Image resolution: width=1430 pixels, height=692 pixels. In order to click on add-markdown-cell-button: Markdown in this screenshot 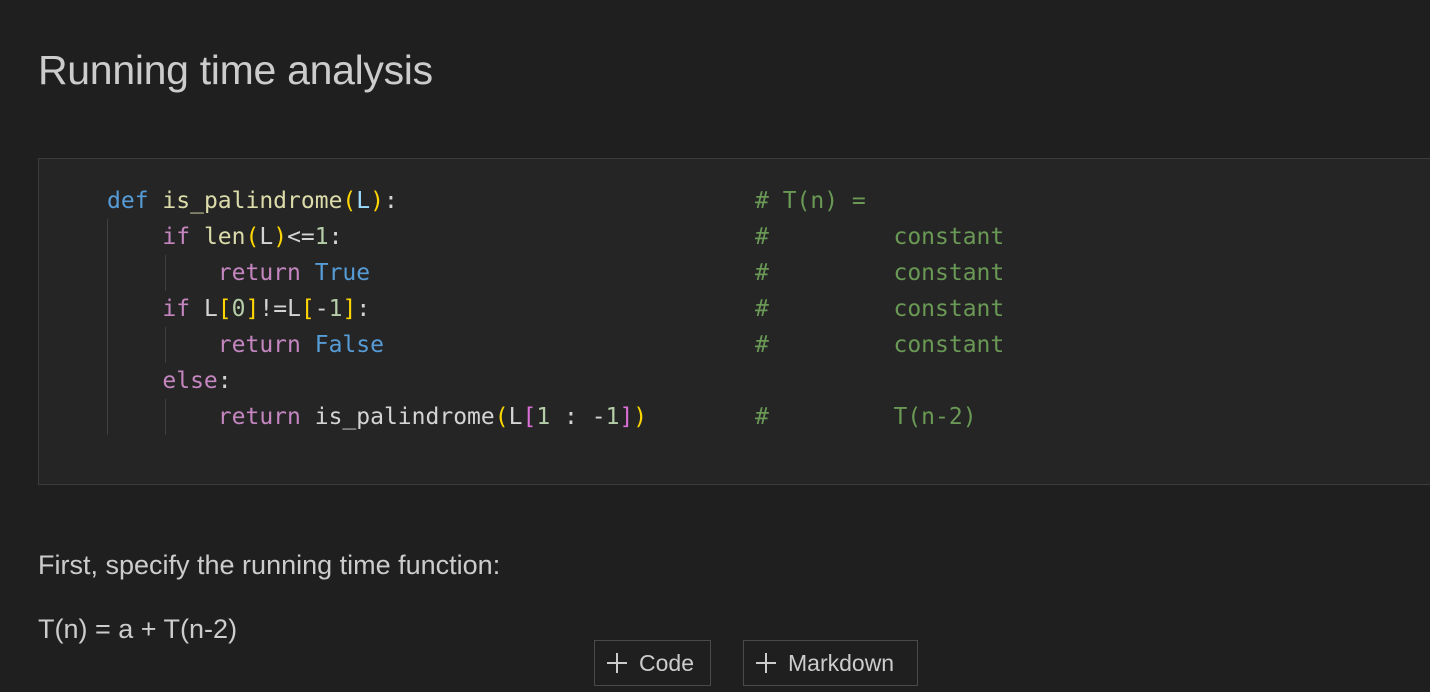, I will do `click(830, 663)`.